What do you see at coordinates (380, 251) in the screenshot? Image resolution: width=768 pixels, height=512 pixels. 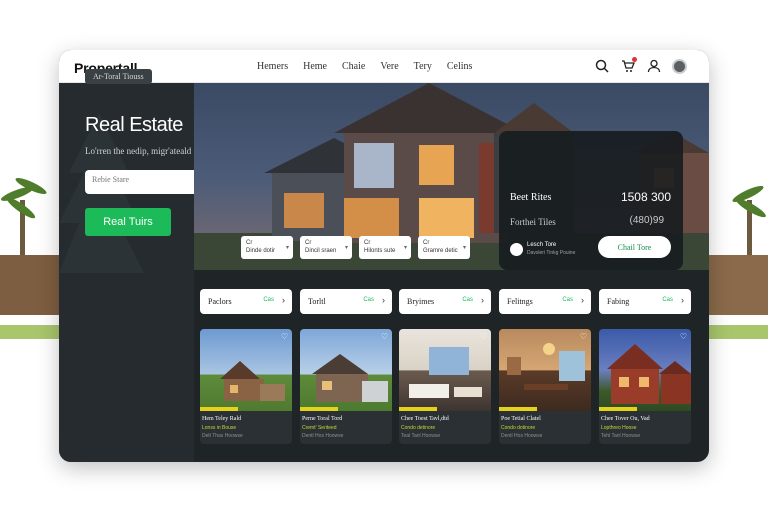 I see `filter-chip-value: Hilonts sute` at bounding box center [380, 251].